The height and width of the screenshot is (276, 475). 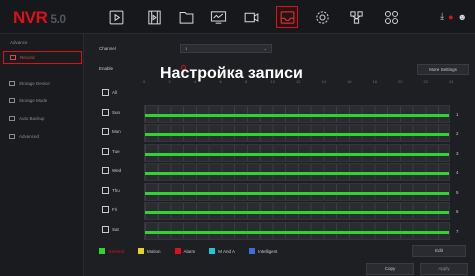 I want to click on download-icon: ⤓, so click(x=442, y=16).